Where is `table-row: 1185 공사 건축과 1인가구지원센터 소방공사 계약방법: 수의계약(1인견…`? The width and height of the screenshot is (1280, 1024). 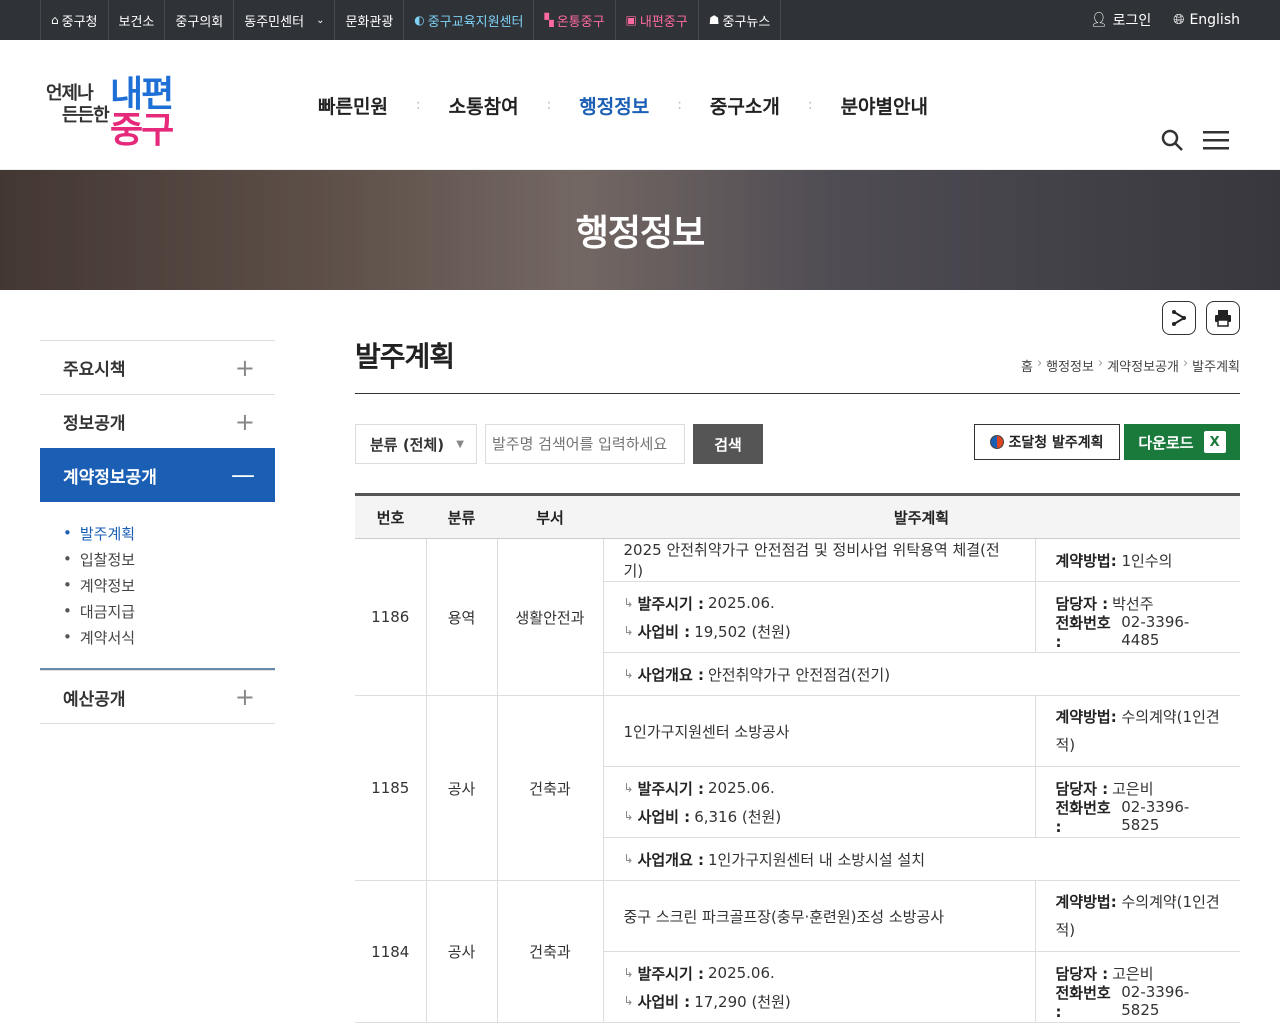 table-row: 1185 공사 건축과 1인가구지원센터 소방공사 계약방법: 수의계약(1인견… is located at coordinates (798, 788).